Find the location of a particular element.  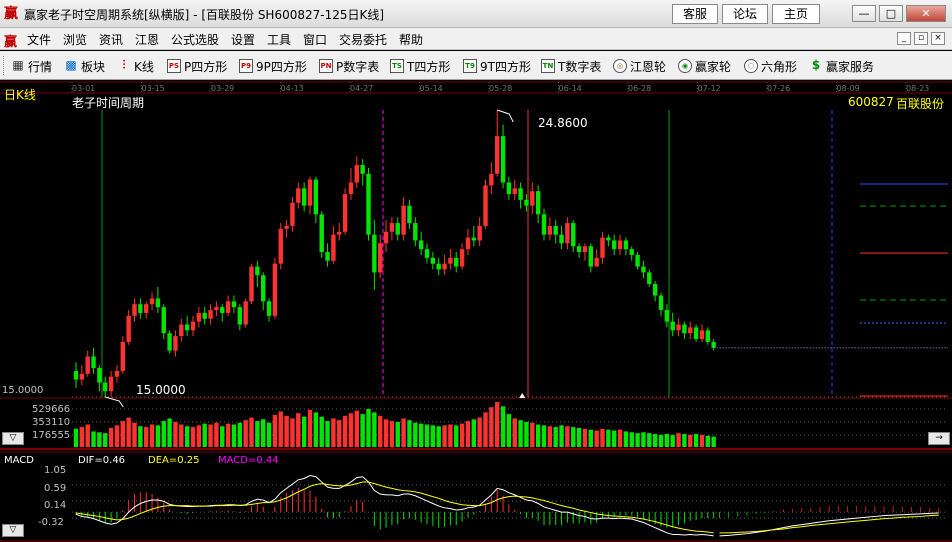

menu-gann: 江恩 is located at coordinates (147, 39).